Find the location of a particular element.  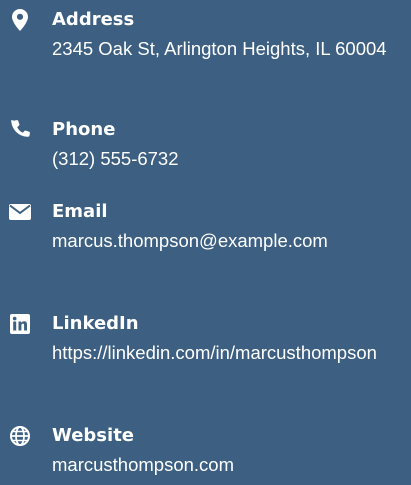

contact-item-website: Website marcusthompson.com is located at coordinates (205, 454).